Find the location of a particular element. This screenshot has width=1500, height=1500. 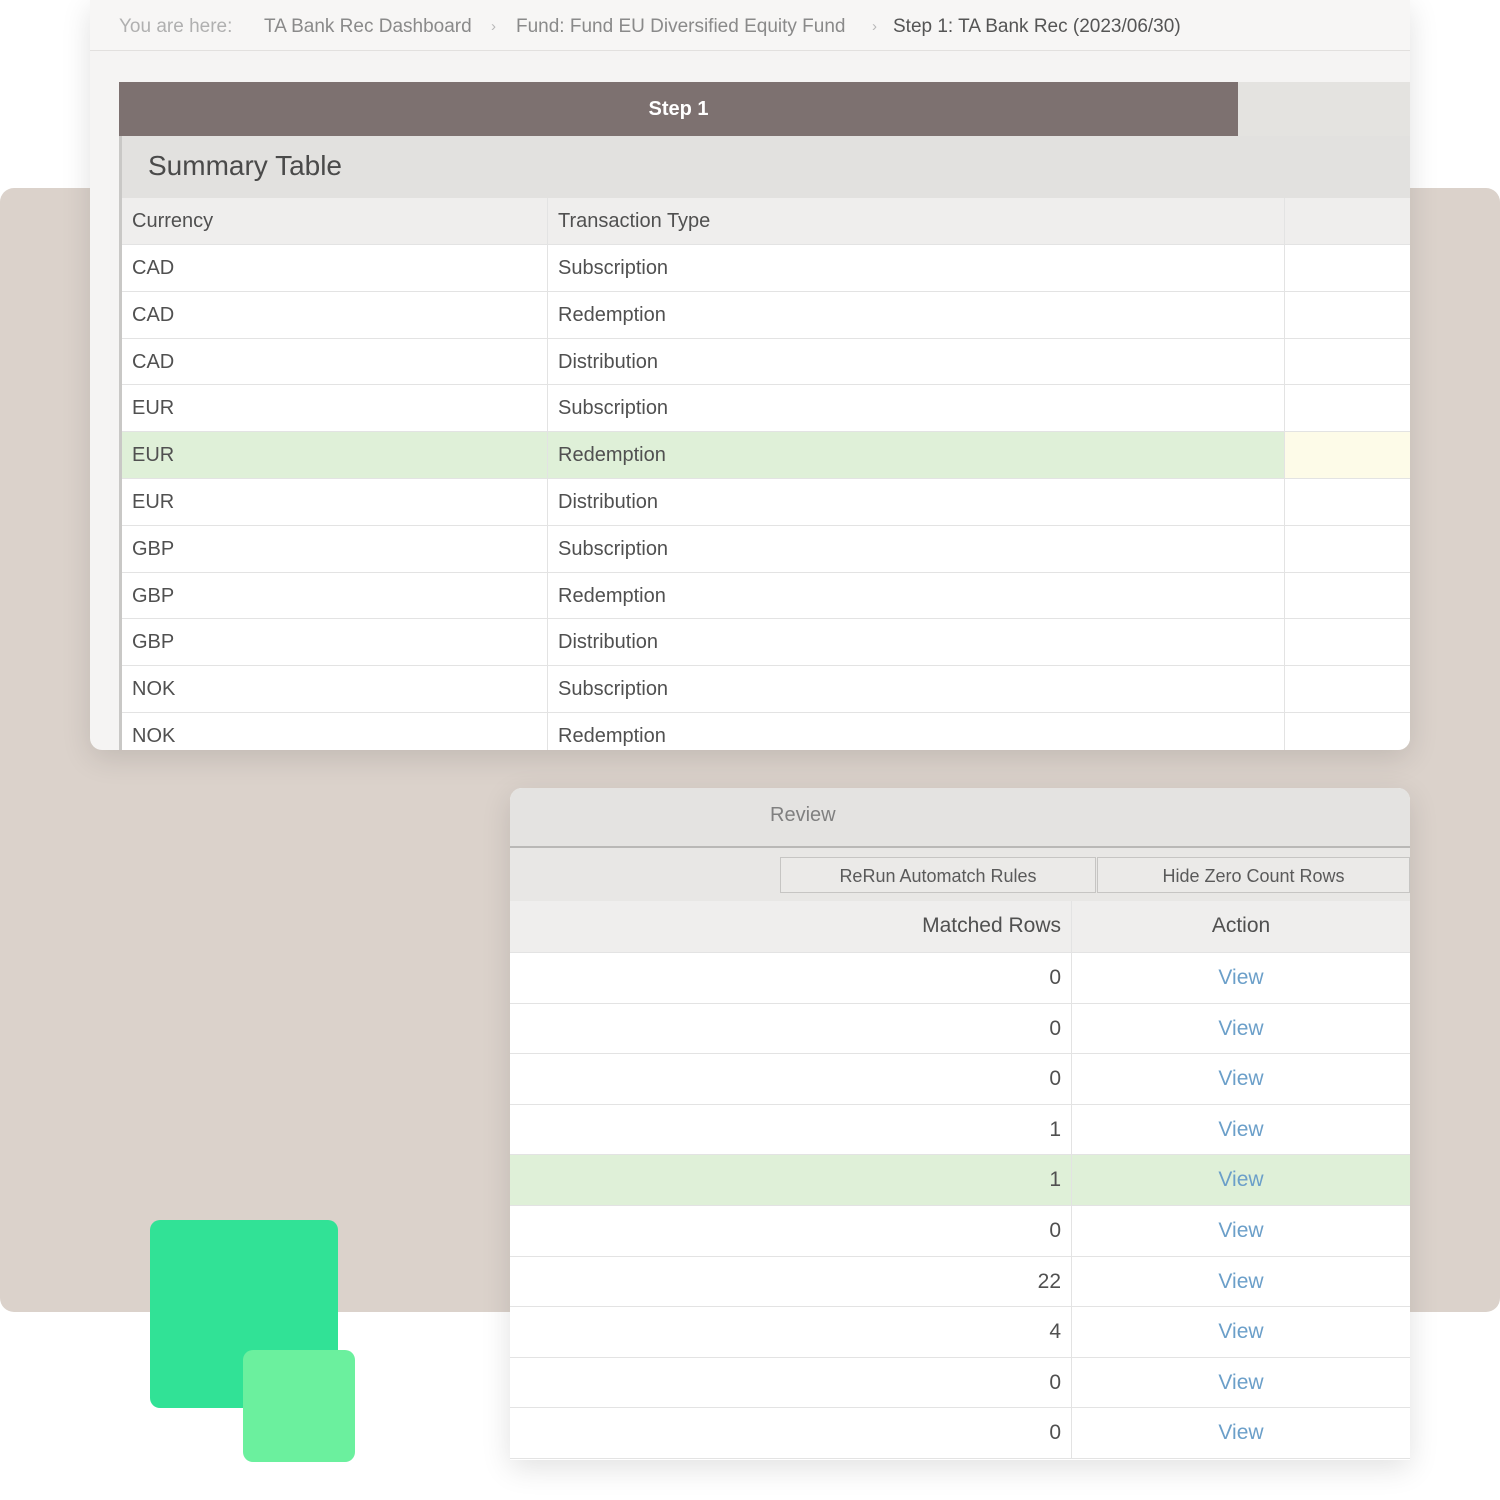

breadcrumb-link-fund: Fund: Fund EU Diversified Equity Fund is located at coordinates (681, 27).